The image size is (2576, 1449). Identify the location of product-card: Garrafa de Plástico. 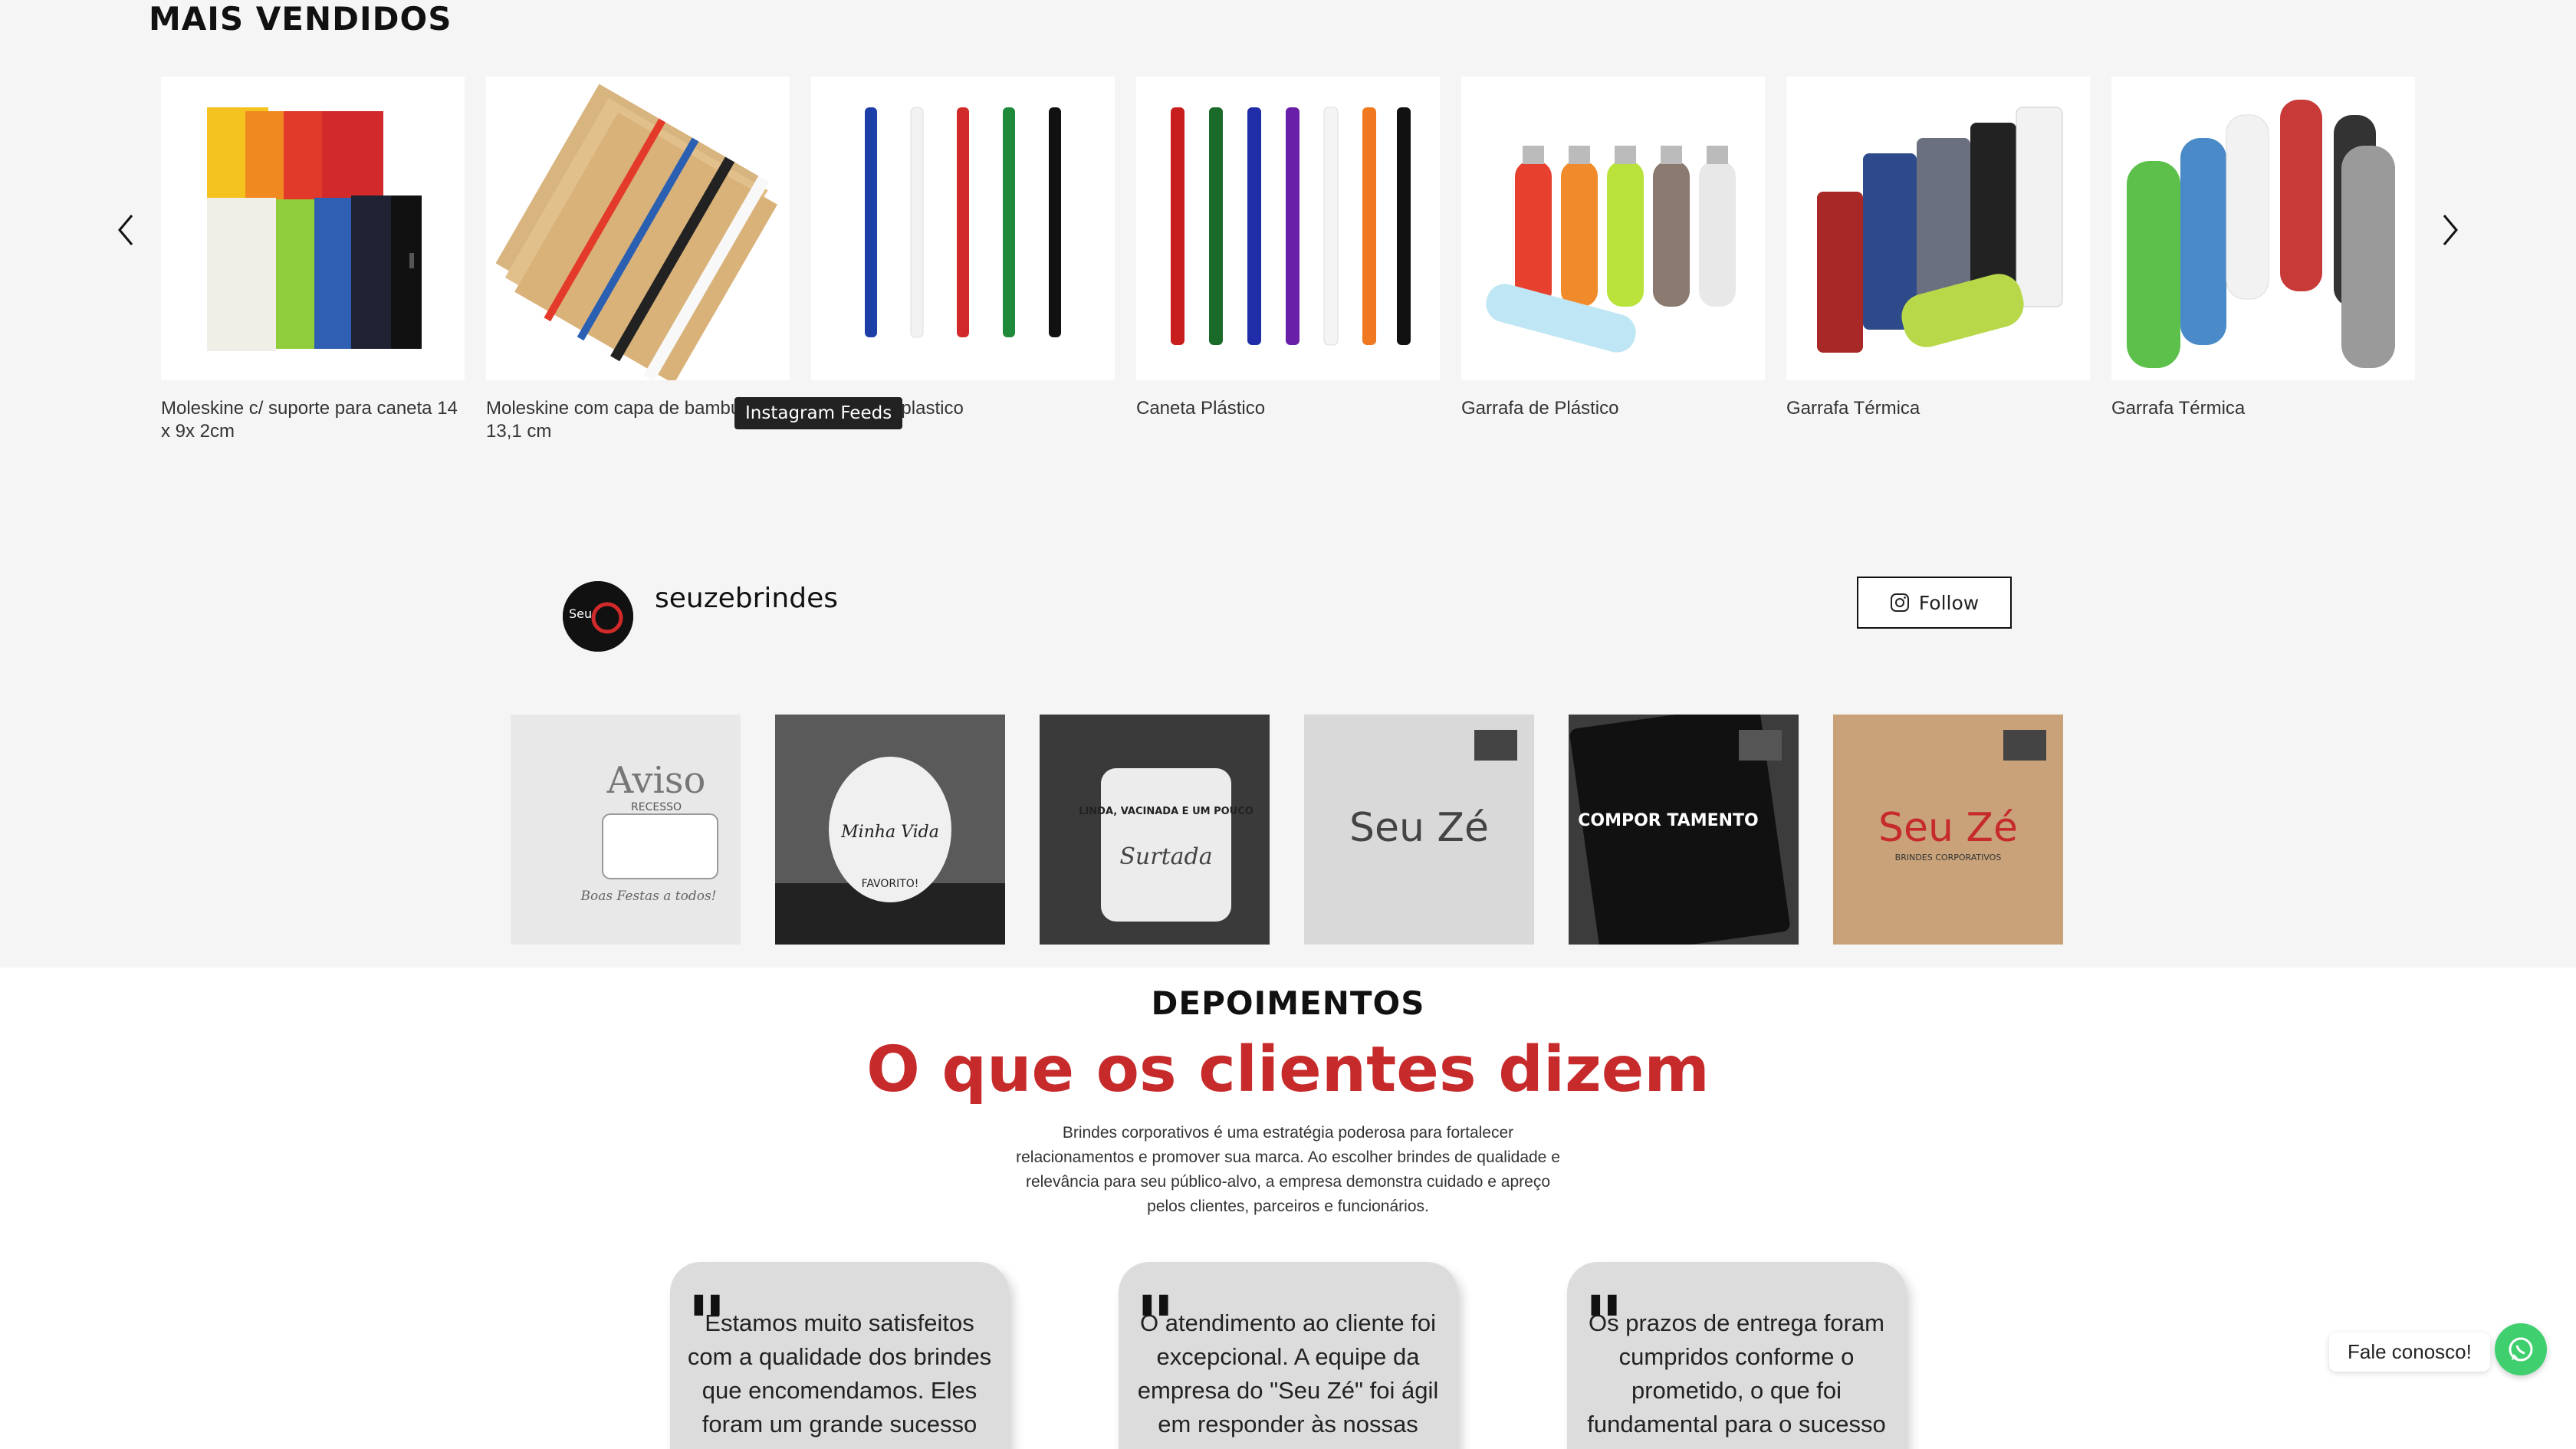
(1613, 248).